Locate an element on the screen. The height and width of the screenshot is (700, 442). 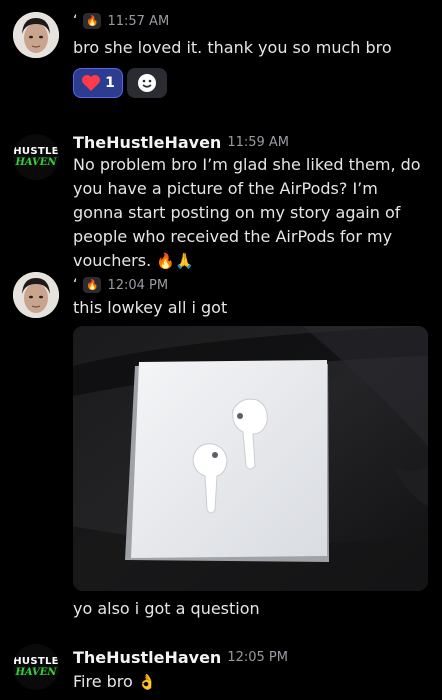
heart-reaction: 1 is located at coordinates (98, 83).